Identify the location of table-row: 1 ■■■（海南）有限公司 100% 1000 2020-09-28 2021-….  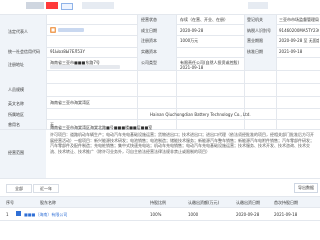
(160, 214).